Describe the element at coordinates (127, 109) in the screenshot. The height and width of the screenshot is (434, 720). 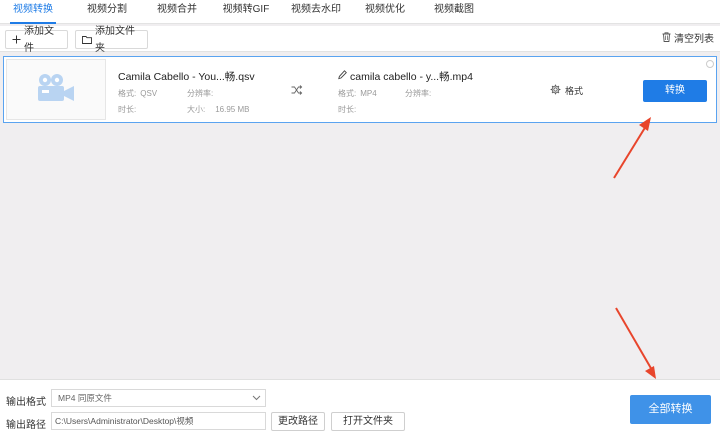
I see `source-duration: 时长:` at that location.